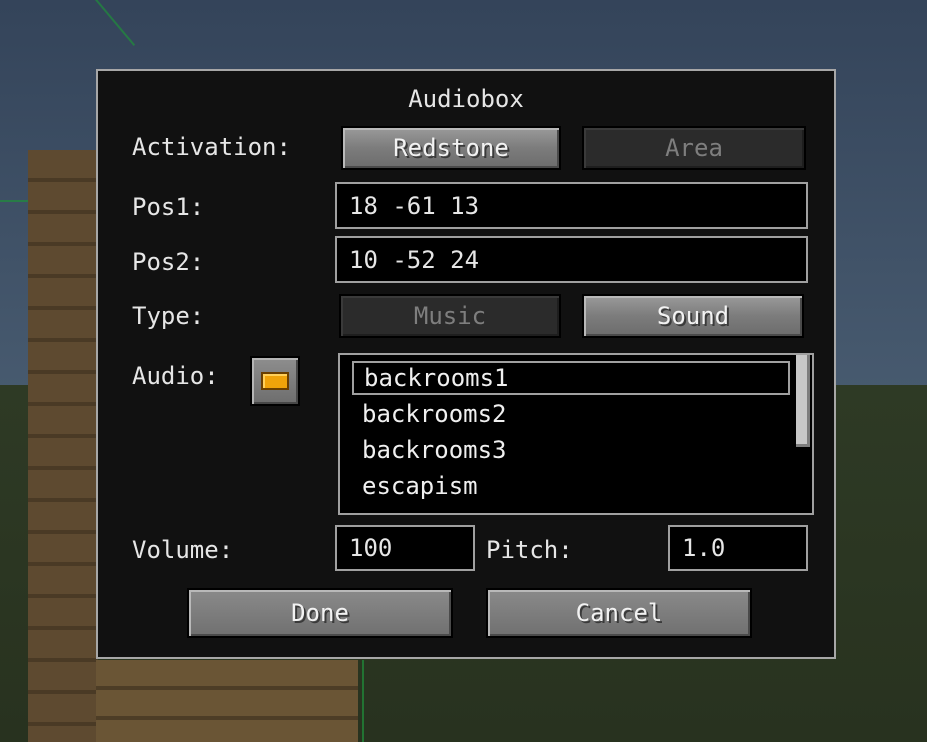  Describe the element at coordinates (429, 414) in the screenshot. I see `audio-list-item: backrooms2` at that location.